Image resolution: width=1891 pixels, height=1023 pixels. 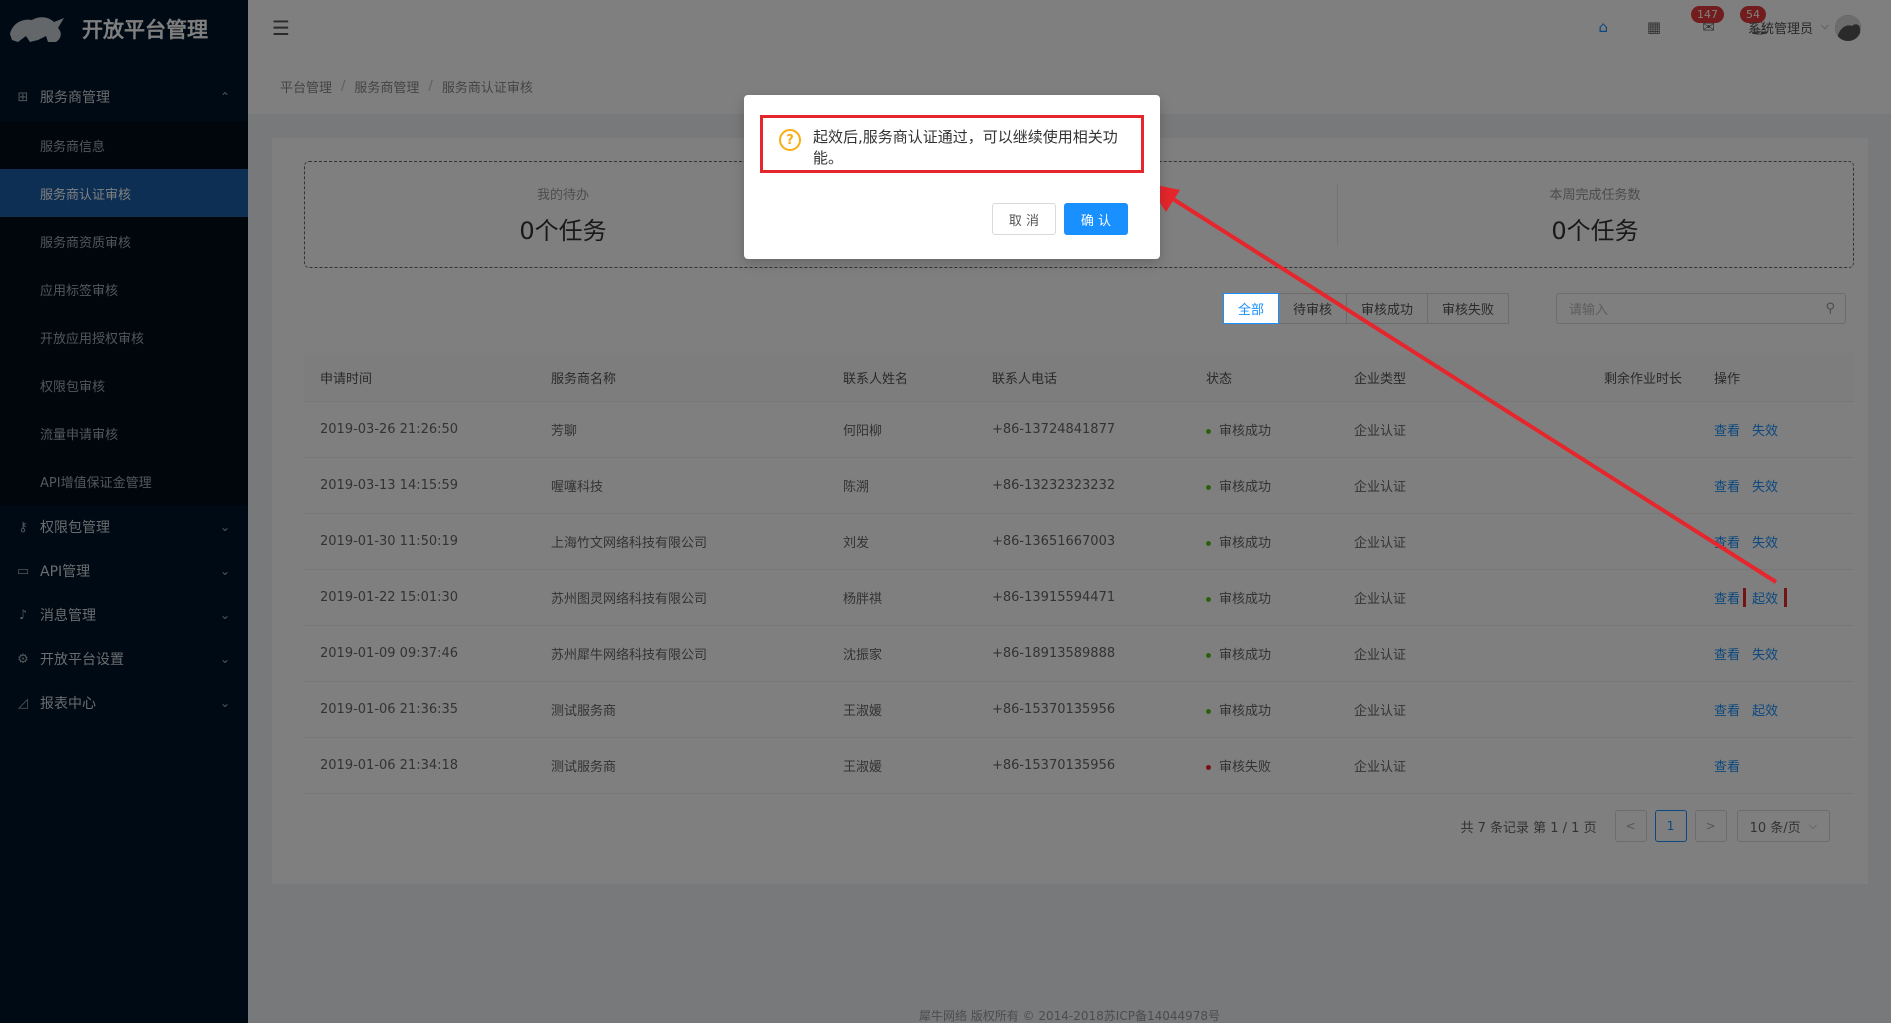 I want to click on confirm-message-box: ? 起效后,服务商认证通过，可以继续使用相关功能。, so click(x=952, y=144).